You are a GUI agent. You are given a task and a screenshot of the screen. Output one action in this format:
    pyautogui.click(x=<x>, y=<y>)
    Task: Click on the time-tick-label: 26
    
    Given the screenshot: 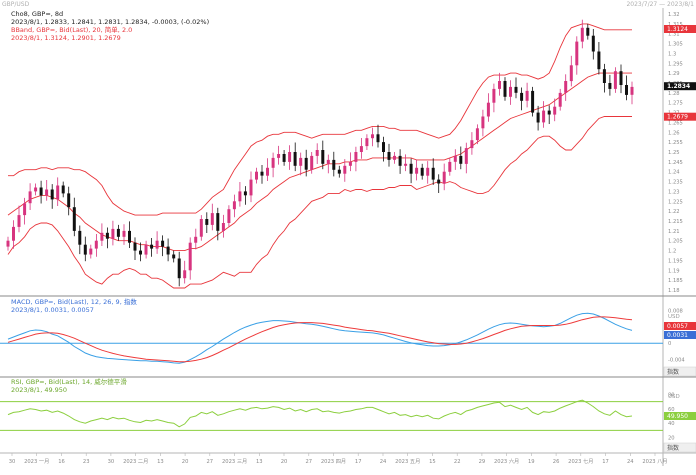 What is the action you would take?
    pyautogui.click(x=556, y=462)
    